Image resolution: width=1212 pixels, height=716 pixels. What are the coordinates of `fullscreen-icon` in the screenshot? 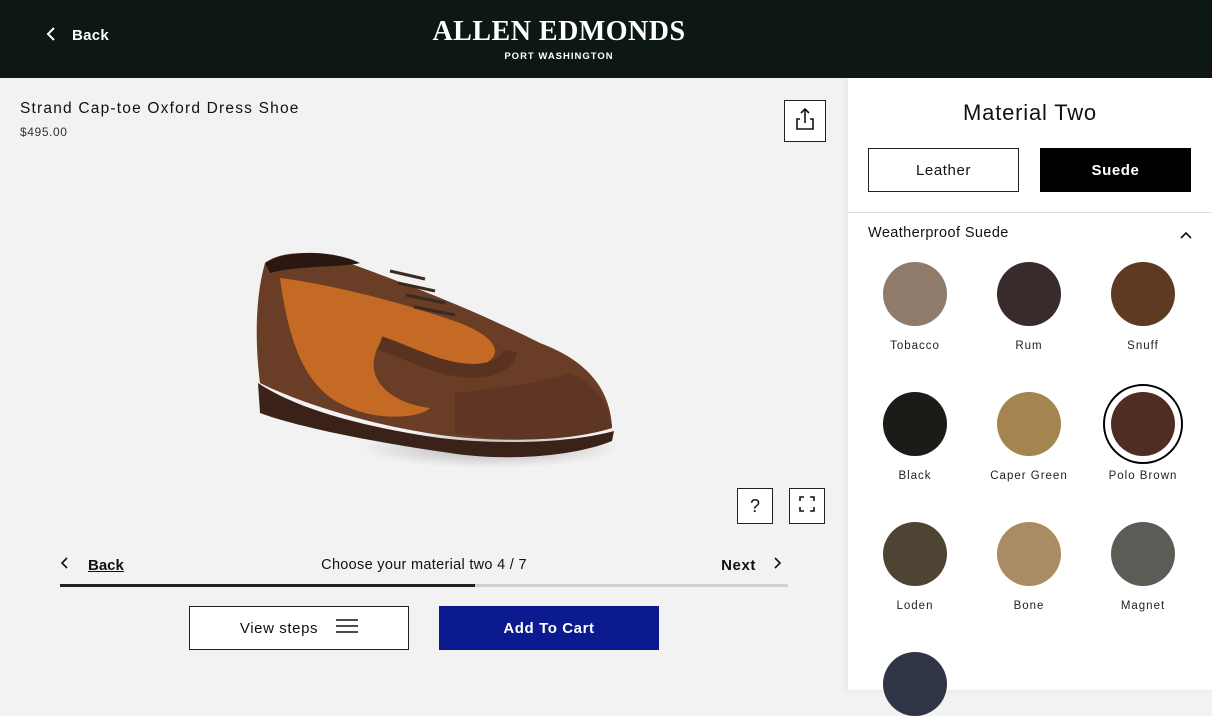 It's located at (807, 506).